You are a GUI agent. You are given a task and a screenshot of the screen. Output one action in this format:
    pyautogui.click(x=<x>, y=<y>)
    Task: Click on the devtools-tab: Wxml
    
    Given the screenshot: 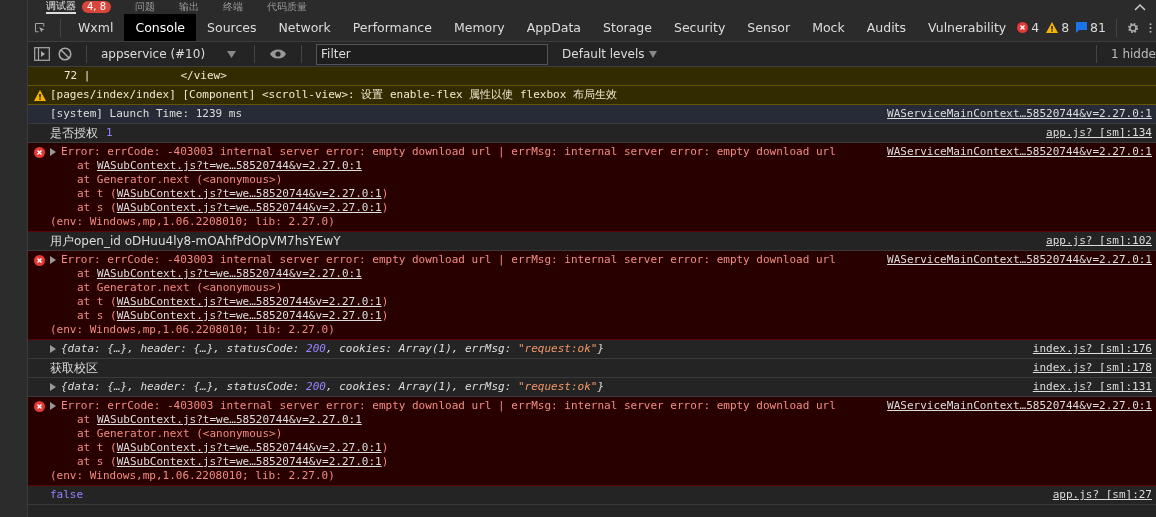 What is the action you would take?
    pyautogui.click(x=96, y=27)
    